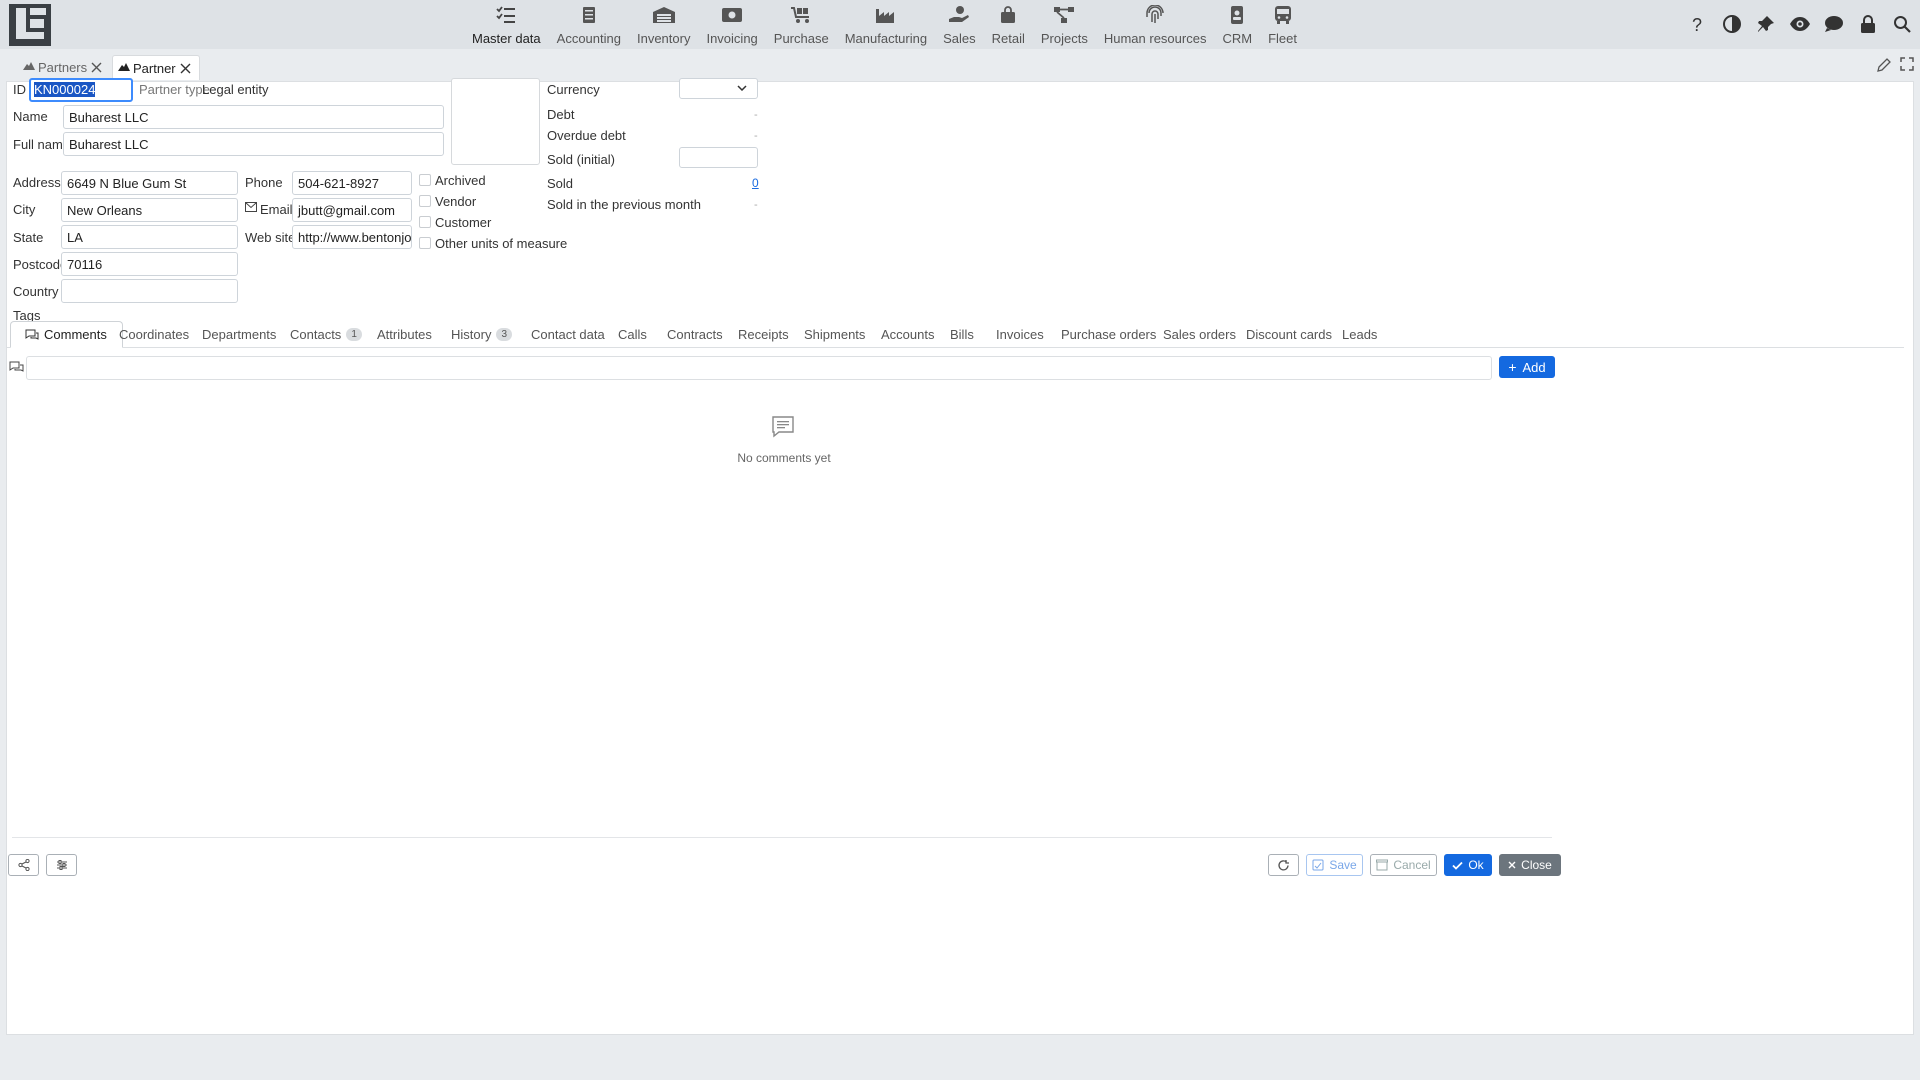 The image size is (1920, 1080). What do you see at coordinates (718, 88) in the screenshot?
I see `currency-select` at bounding box center [718, 88].